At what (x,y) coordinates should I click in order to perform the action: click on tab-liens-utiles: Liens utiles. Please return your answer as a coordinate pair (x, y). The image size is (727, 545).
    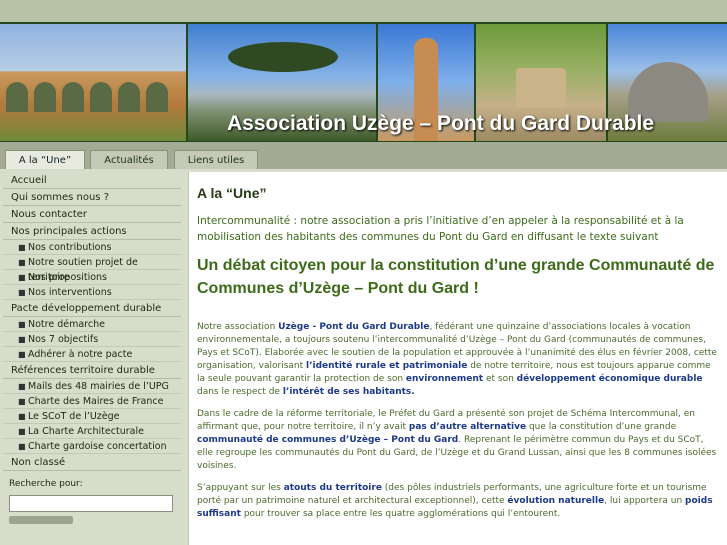
    Looking at the image, I should click on (216, 159).